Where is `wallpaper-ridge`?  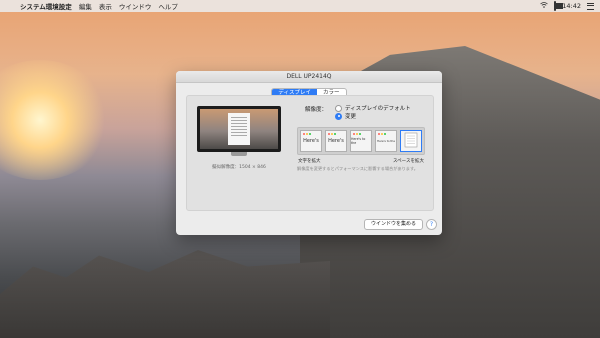 wallpaper-ridge is located at coordinates (165, 294).